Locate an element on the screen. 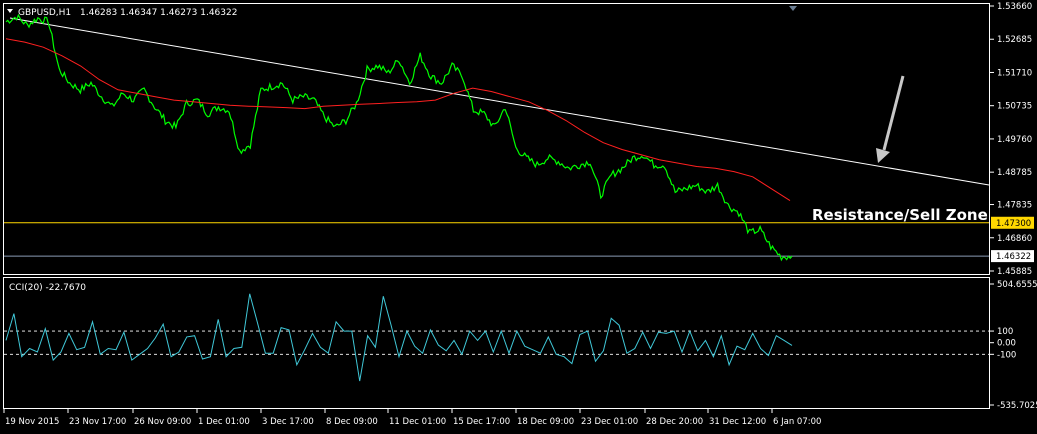 The height and width of the screenshot is (434, 1037). shift-marker-icon is located at coordinates (793, 8).